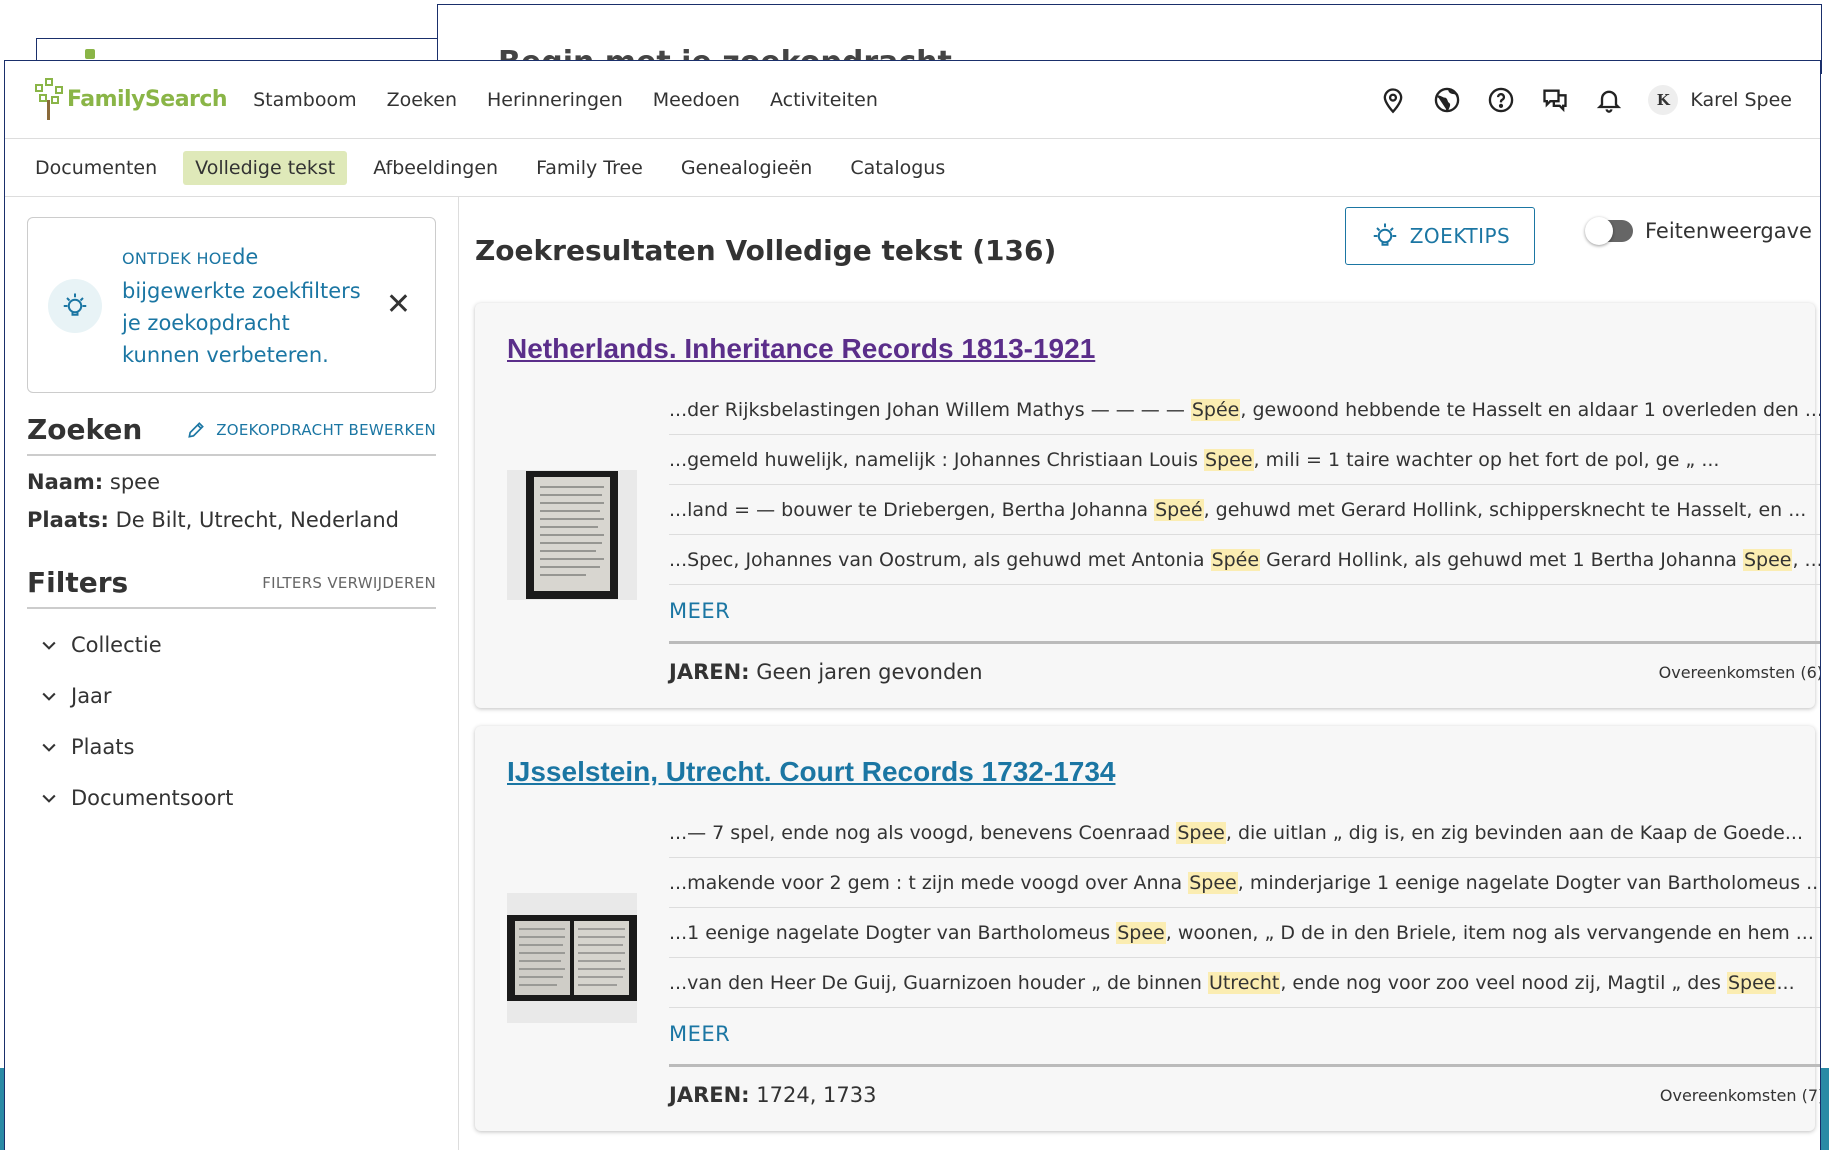 The height and width of the screenshot is (1150, 1829). I want to click on years: JAREN: Geen jaren gevonden, so click(826, 672).